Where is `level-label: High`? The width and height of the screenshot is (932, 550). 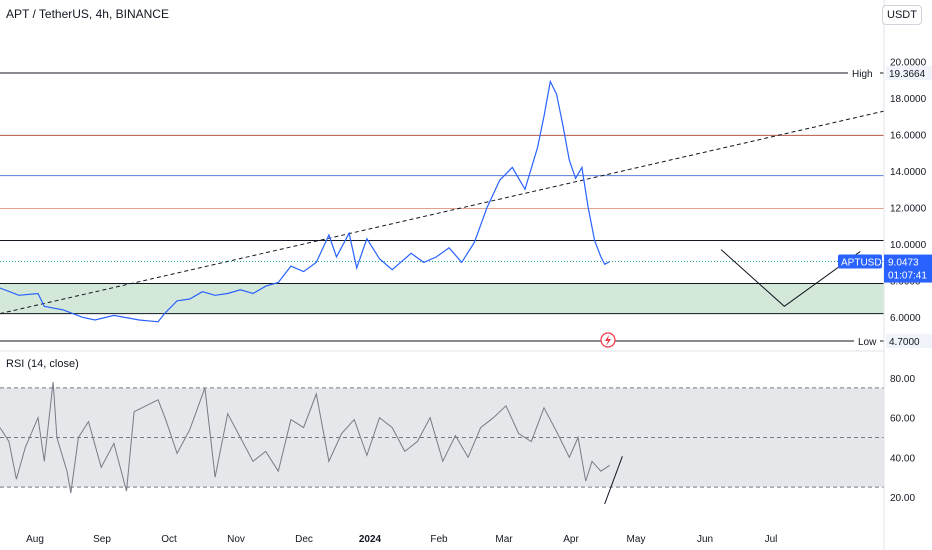
level-label: High is located at coordinates (862, 74).